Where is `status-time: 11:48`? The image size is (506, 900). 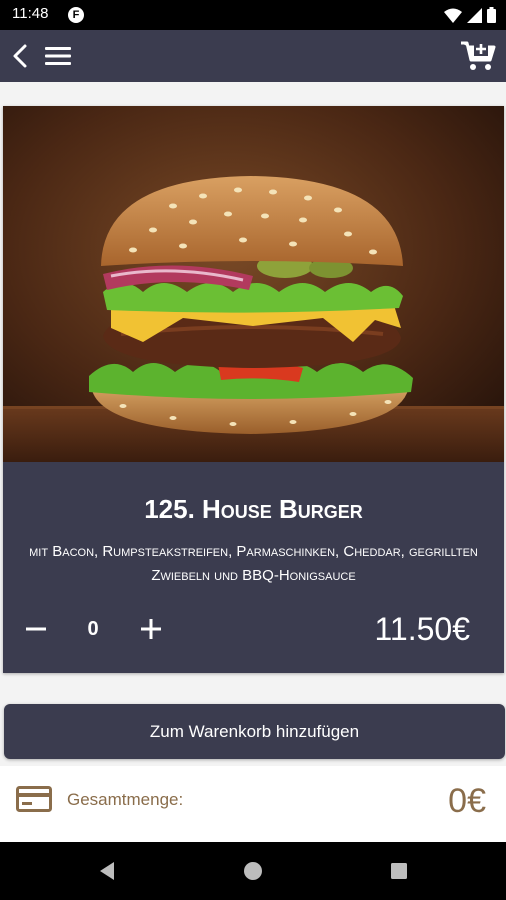
status-time: 11:48 is located at coordinates (30, 13).